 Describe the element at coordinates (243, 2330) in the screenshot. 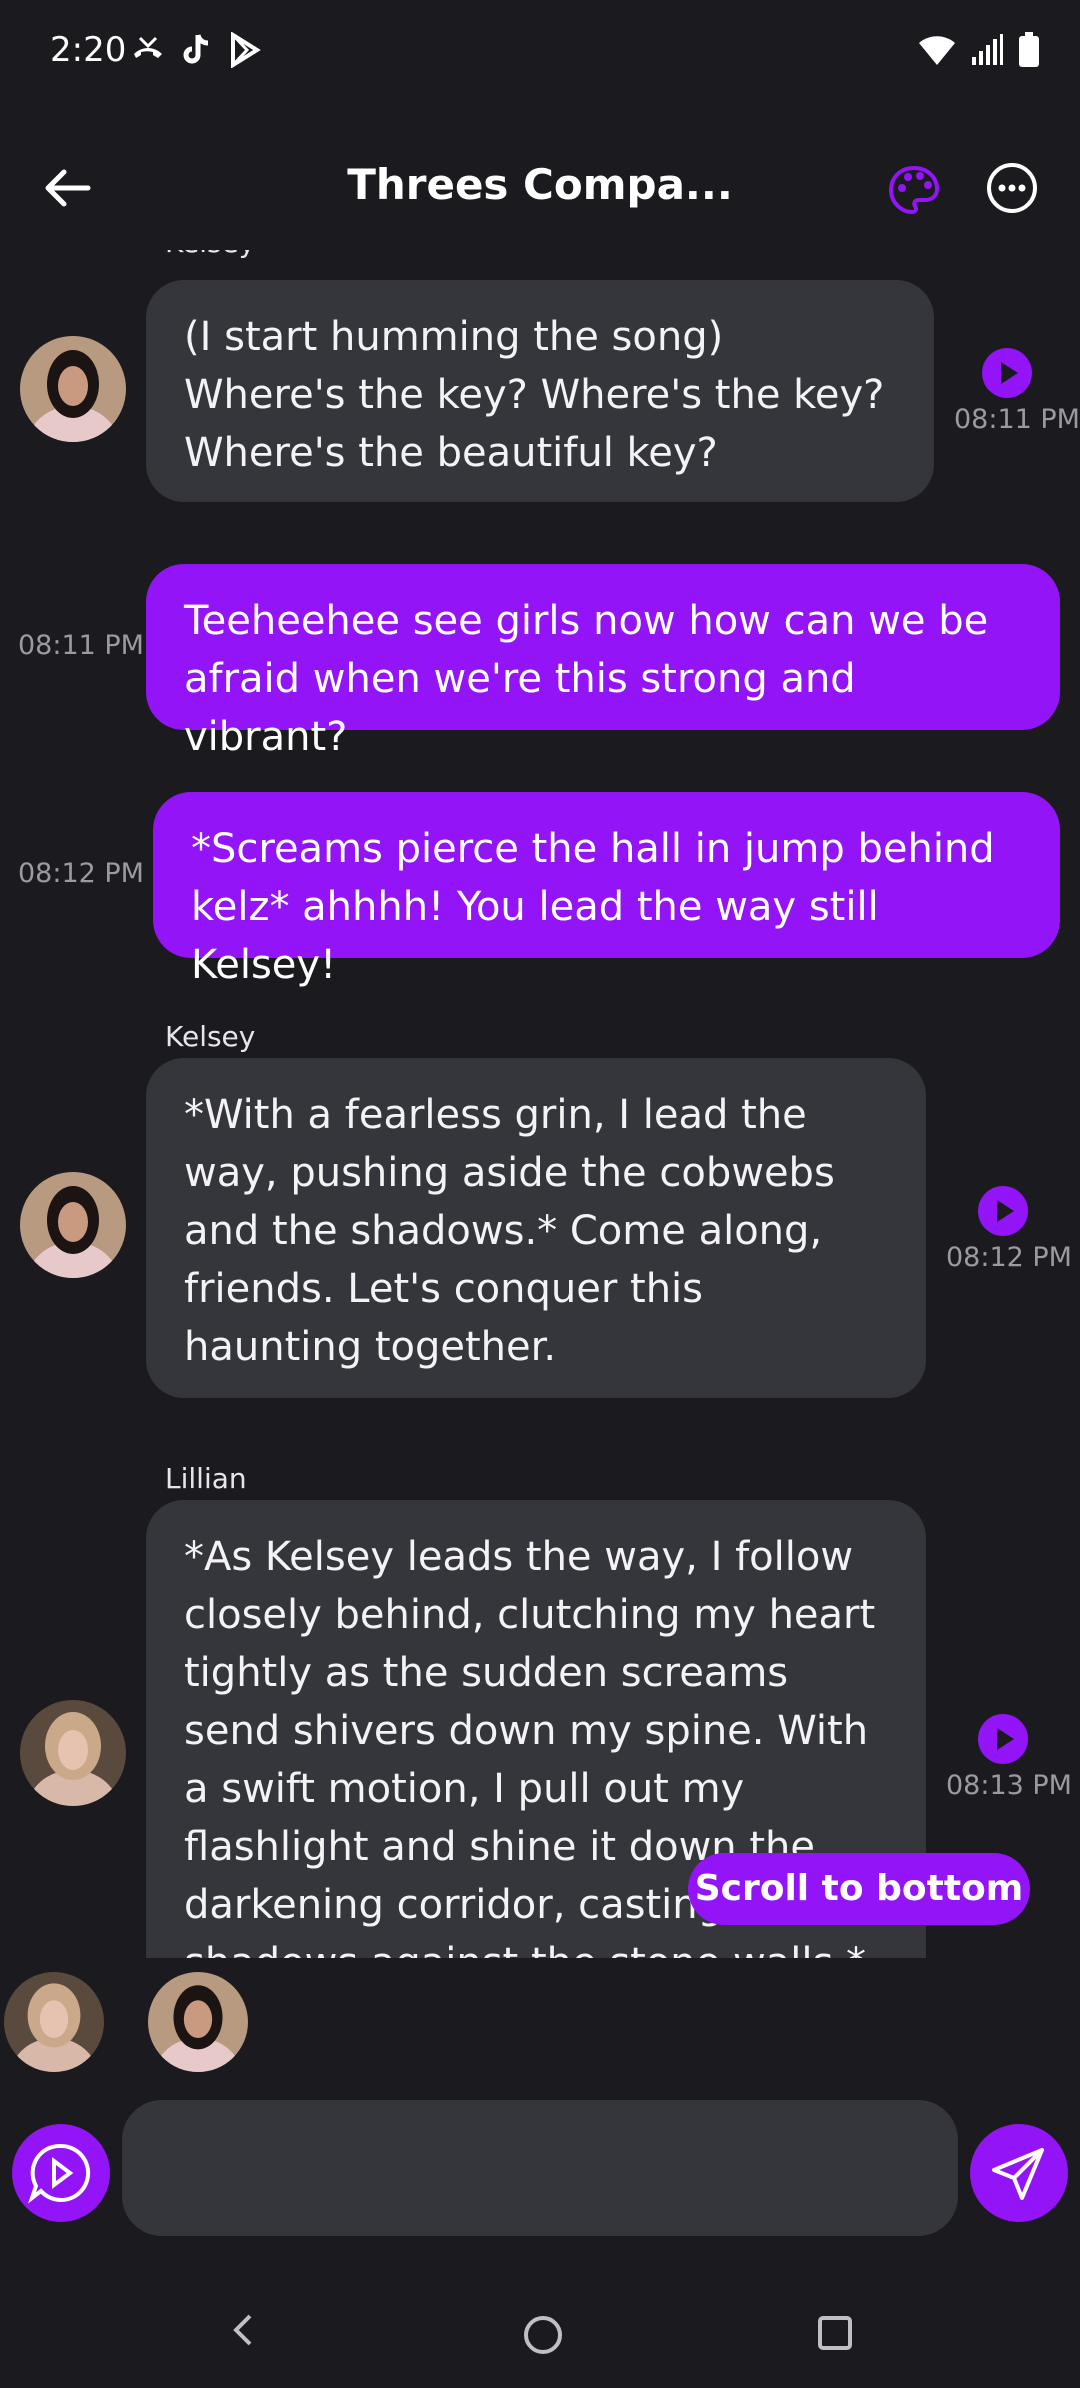

I see `nav-back-icon` at that location.